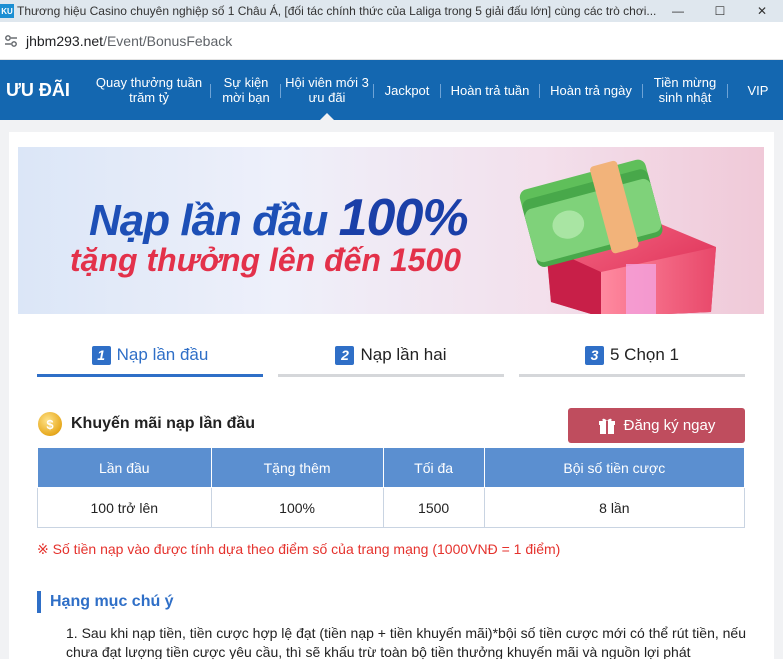 Image resolution: width=783 pixels, height=659 pixels. I want to click on gift-box-illustration, so click(617, 236).